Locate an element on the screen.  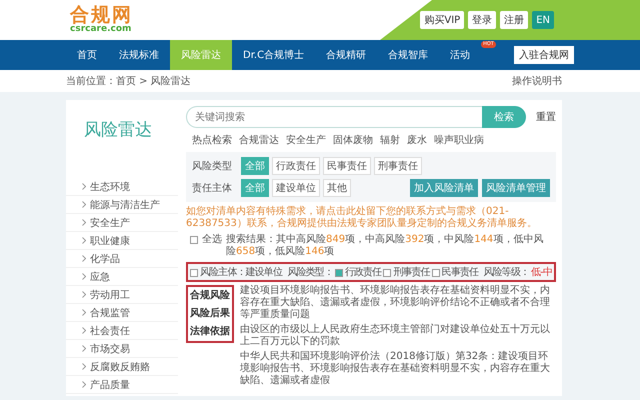
sidebar-item: 市场交易 is located at coordinates (122, 349).